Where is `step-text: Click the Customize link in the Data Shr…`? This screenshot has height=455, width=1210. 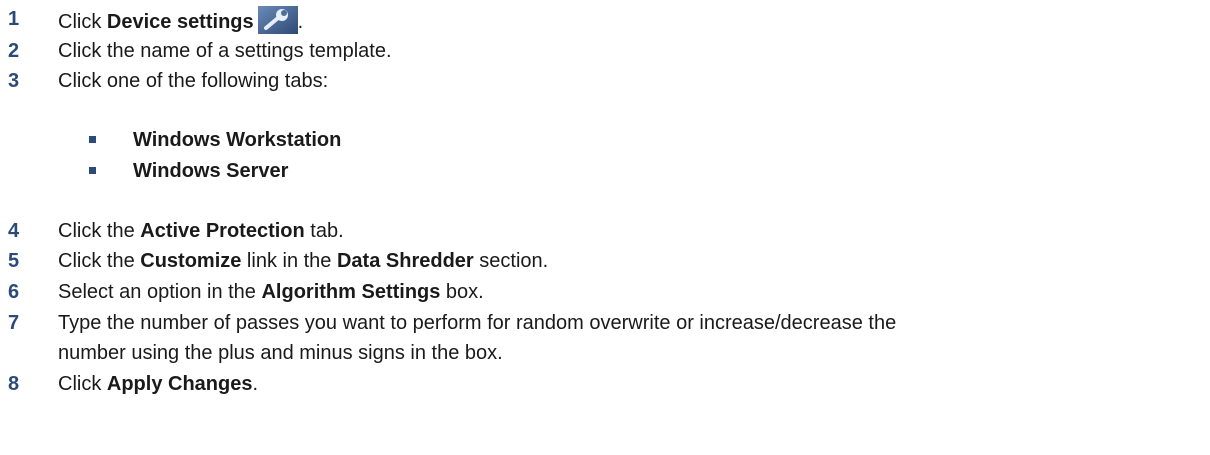 step-text: Click the Customize link in the Data Shr… is located at coordinates (303, 261).